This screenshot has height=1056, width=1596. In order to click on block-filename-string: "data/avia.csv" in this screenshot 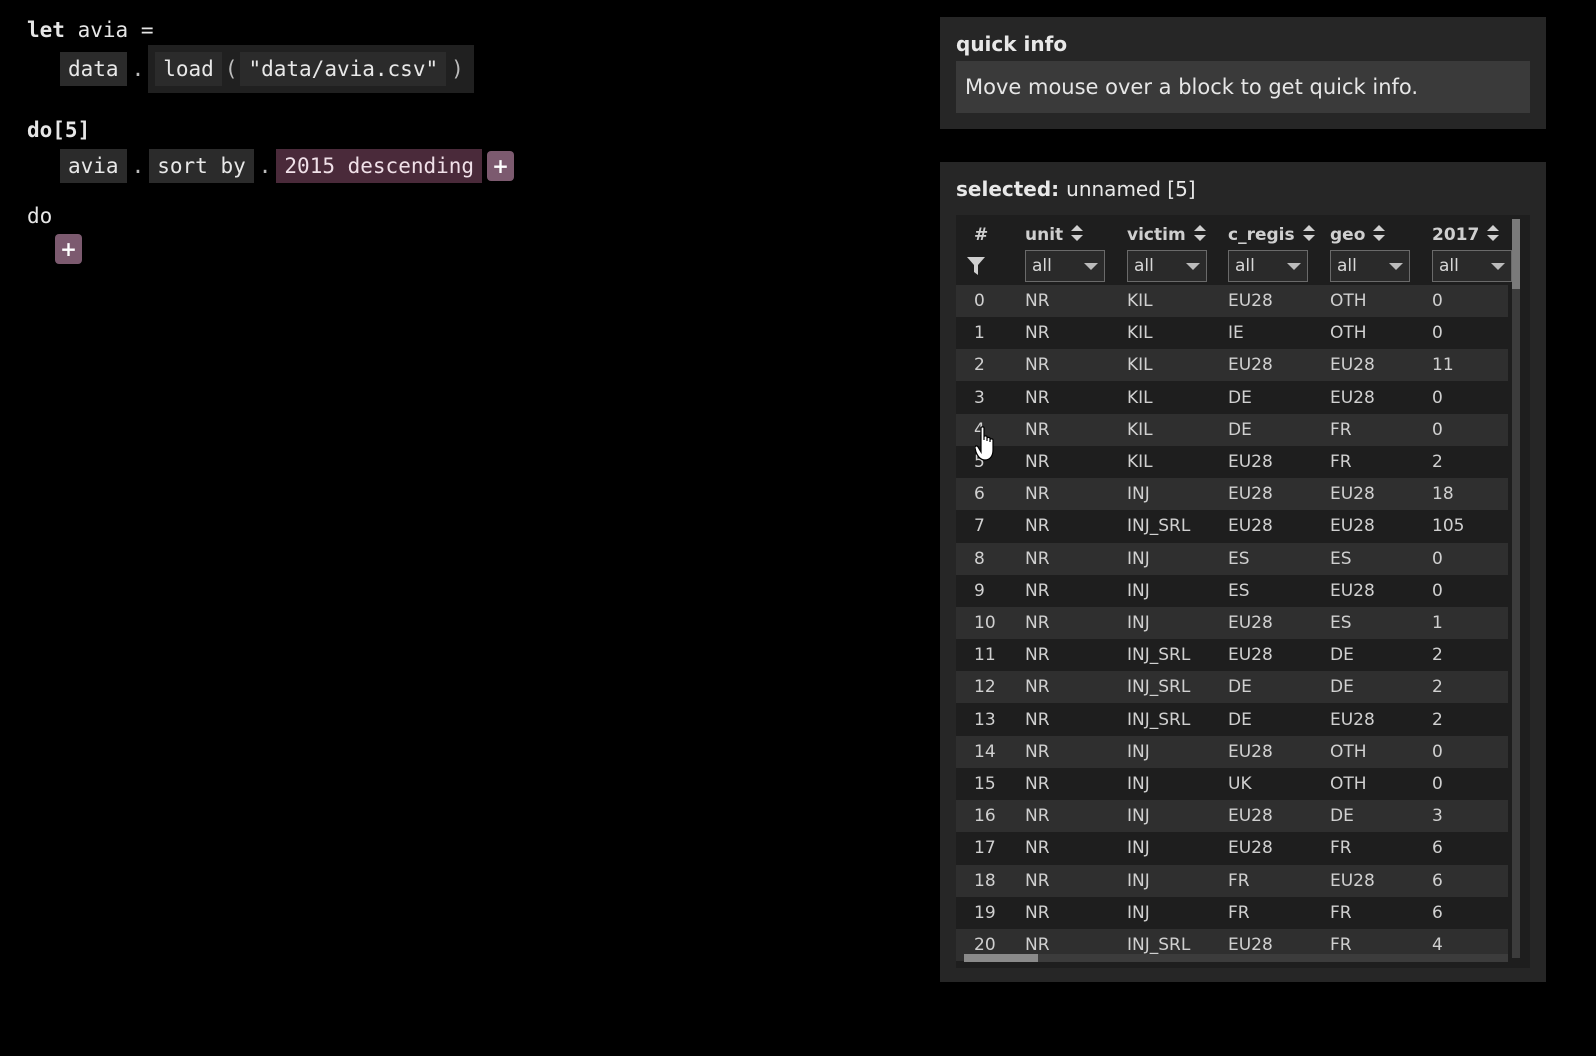, I will do `click(343, 69)`.